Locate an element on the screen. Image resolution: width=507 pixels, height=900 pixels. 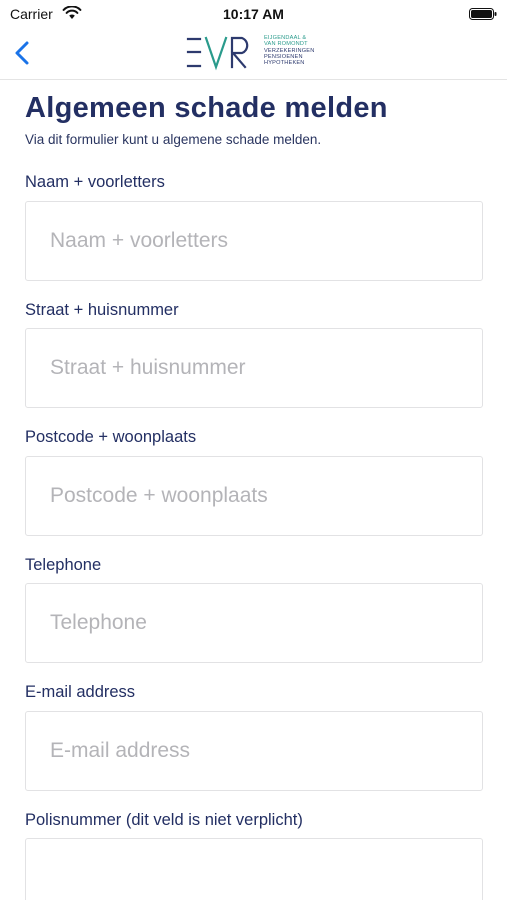
telephone-field-label: Telephone is located at coordinates (63, 565).